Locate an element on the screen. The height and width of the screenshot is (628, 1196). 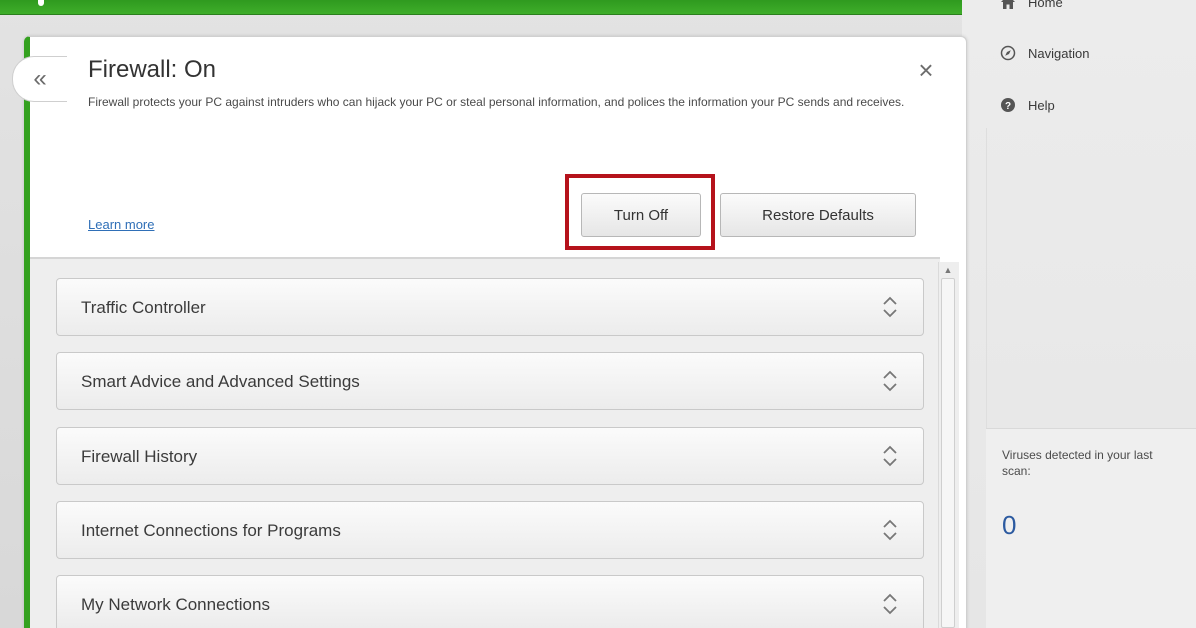
section-network-connections: My Network Connections is located at coordinates (490, 601).